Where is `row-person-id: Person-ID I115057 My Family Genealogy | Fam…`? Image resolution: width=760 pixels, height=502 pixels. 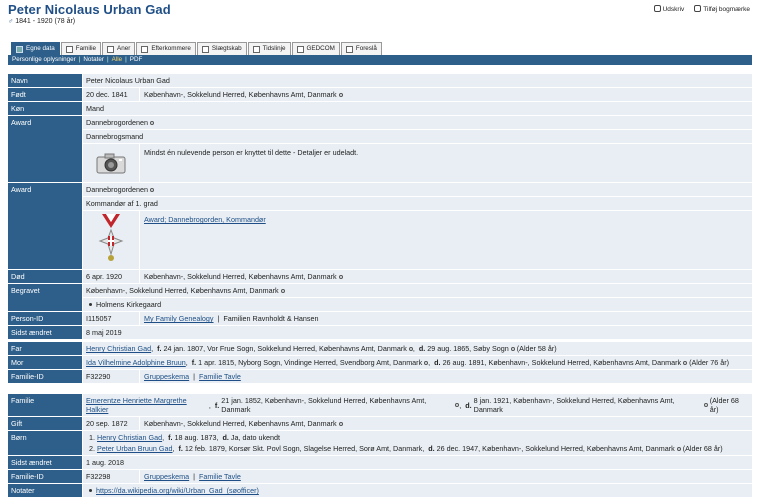 row-person-id: Person-ID I115057 My Family Genealogy | Fam… is located at coordinates (380, 319).